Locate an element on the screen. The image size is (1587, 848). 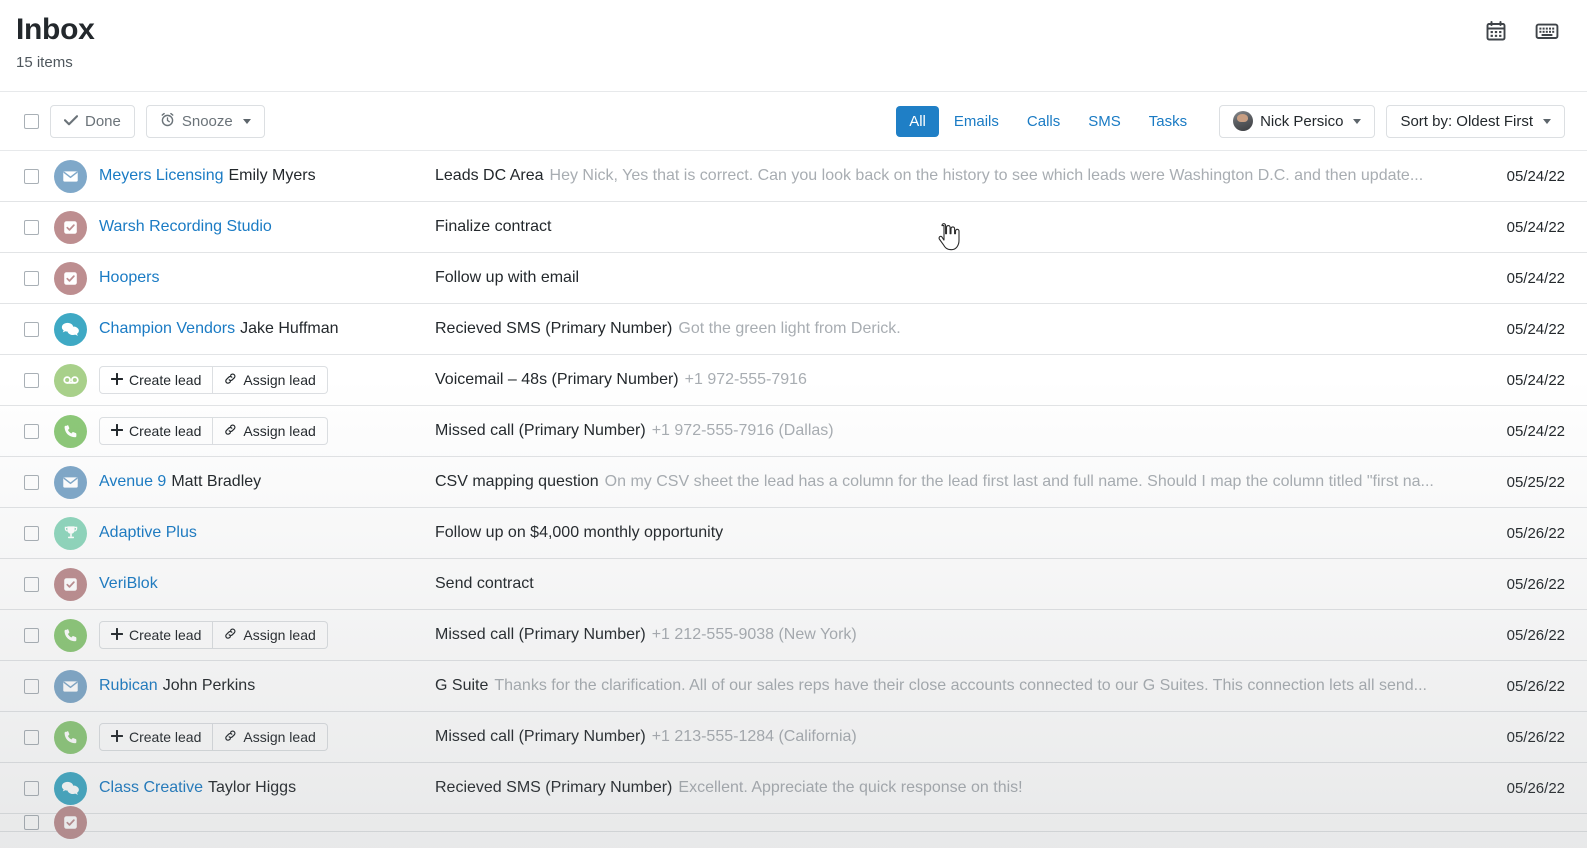
trophy-icon is located at coordinates (70, 533).